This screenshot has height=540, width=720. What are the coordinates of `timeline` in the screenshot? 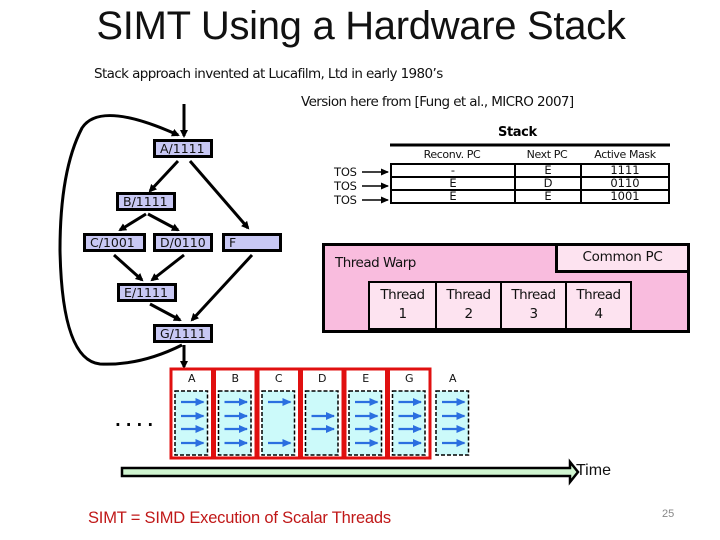 It's located at (350, 426).